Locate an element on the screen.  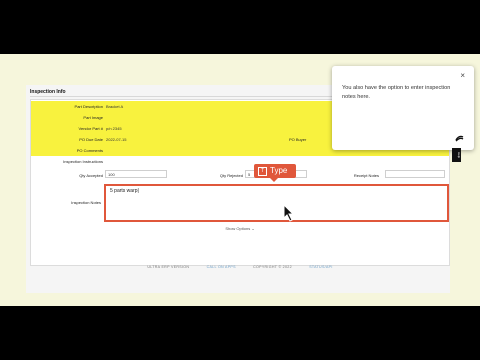
label-qty-rejected: Qty Rejected is located at coordinates (231, 175).